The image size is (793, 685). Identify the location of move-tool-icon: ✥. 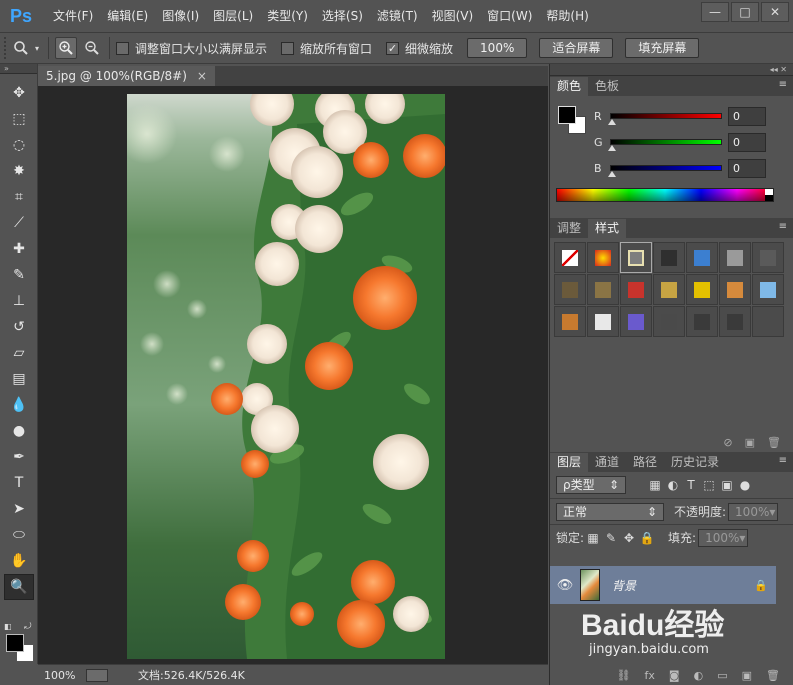
(19, 93).